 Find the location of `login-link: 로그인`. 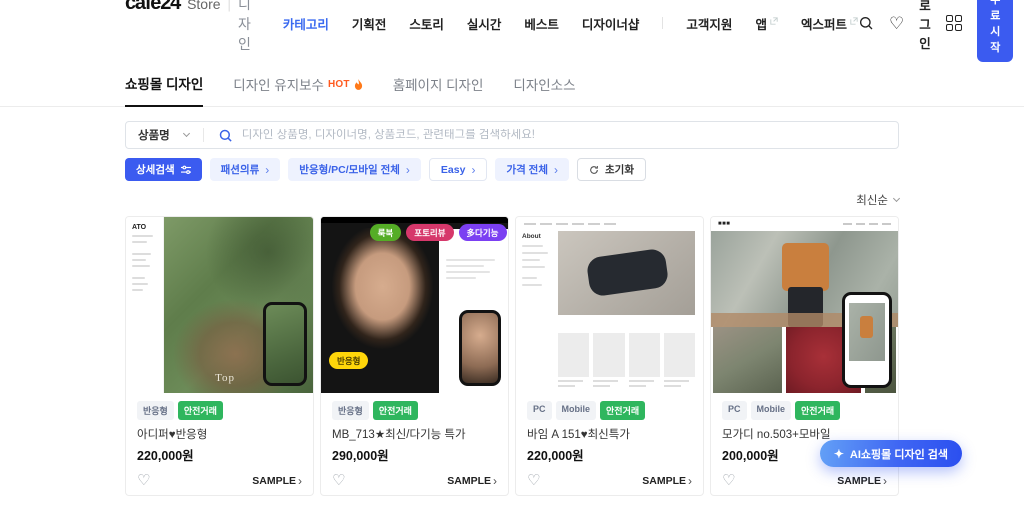

login-link: 로그인 is located at coordinates (925, 26).